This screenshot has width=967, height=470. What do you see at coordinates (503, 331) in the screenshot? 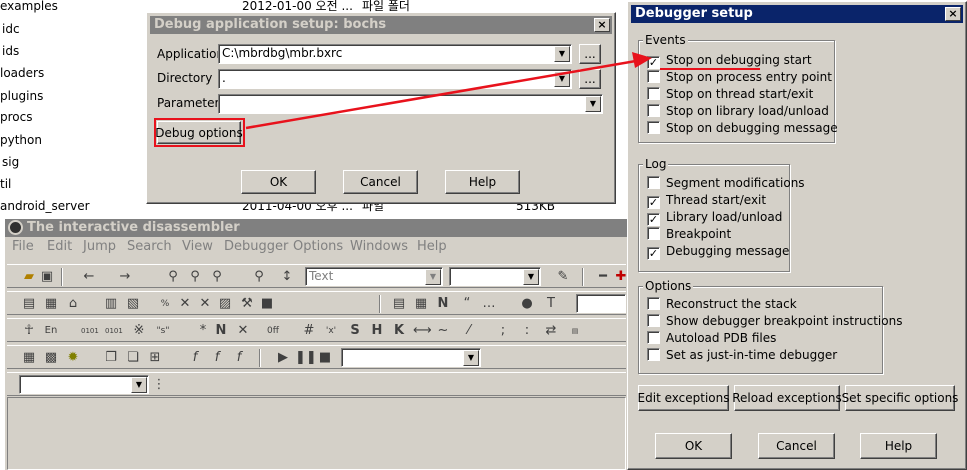
I see `semicolon-icon: ;` at bounding box center [503, 331].